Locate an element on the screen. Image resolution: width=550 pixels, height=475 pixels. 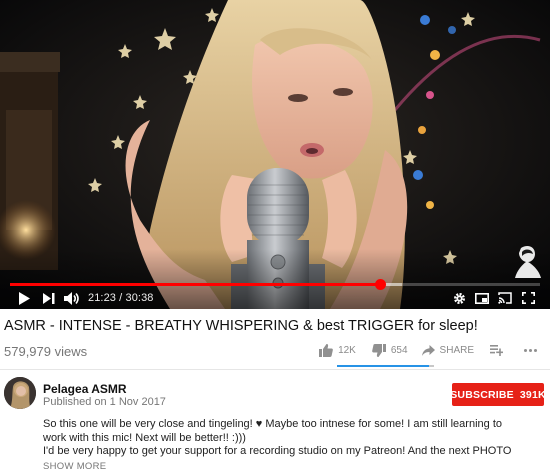
next-button is located at coordinates (49, 298).